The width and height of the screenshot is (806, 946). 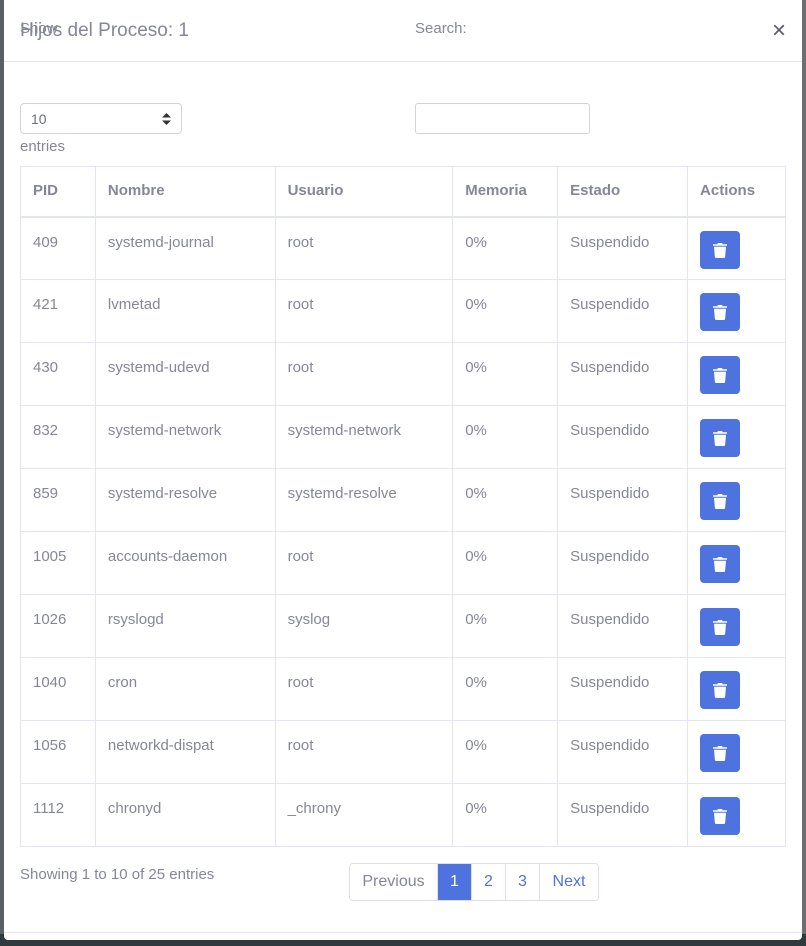 I want to click on page-3-button: 3, so click(x=522, y=882).